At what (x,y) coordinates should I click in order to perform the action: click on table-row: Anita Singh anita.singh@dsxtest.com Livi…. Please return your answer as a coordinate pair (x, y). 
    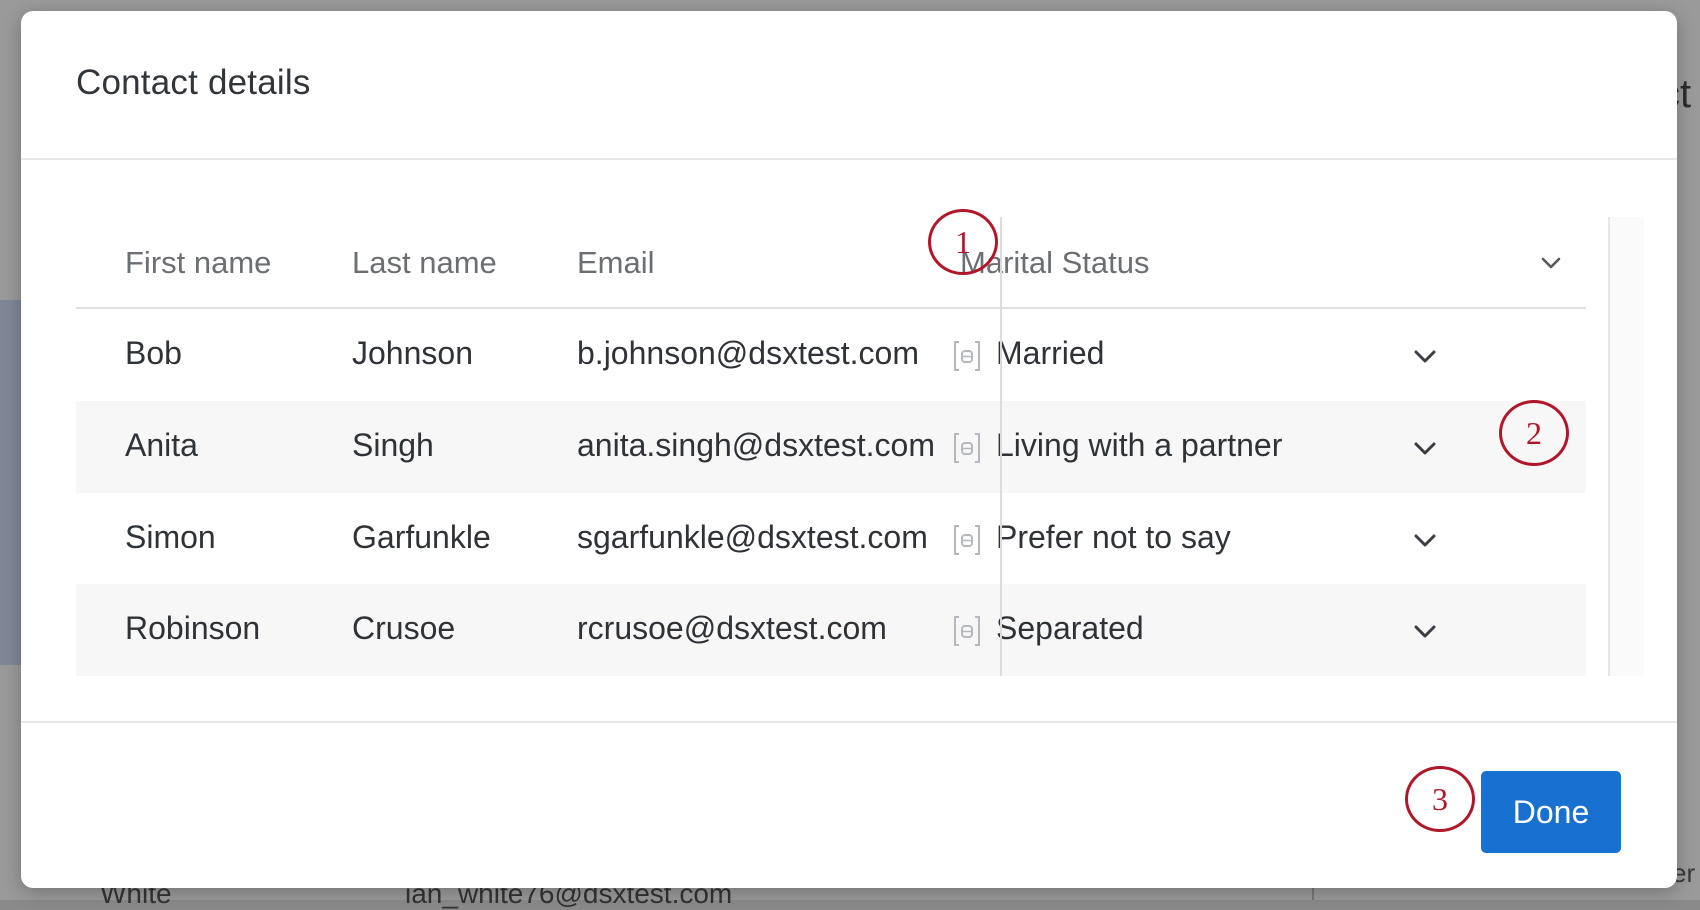
    Looking at the image, I should click on (831, 447).